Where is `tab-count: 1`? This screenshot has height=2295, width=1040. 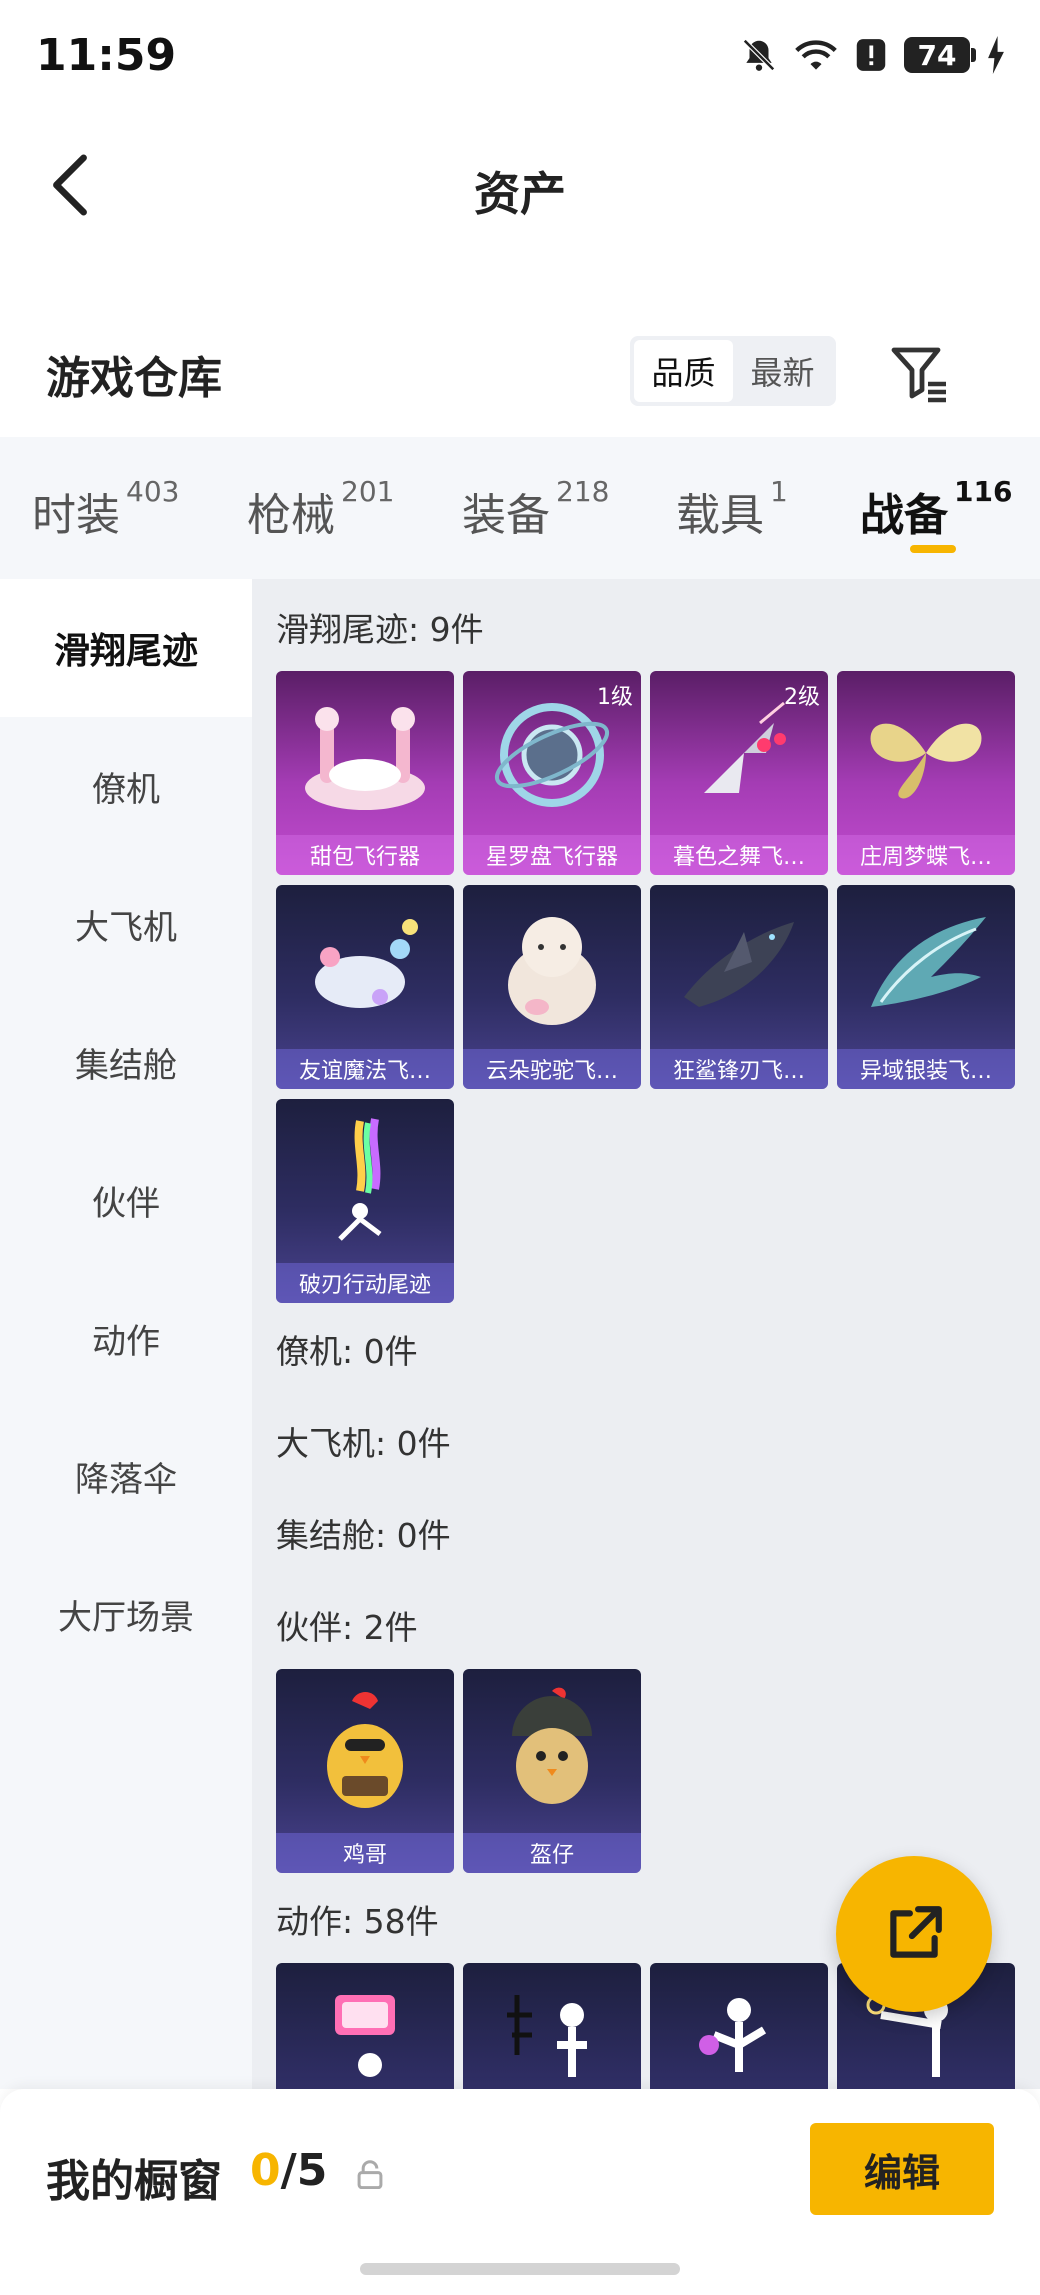 tab-count: 1 is located at coordinates (779, 491).